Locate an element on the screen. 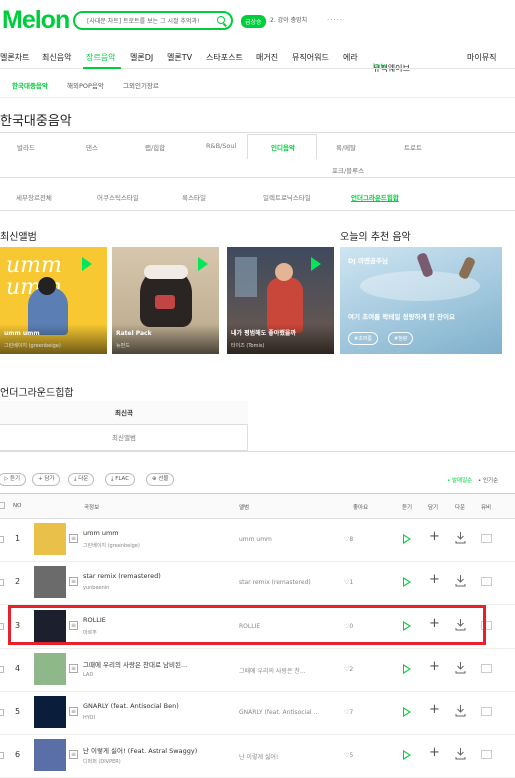  subgenre-underground-hiphop: 언더그라운드힙합 is located at coordinates (375, 197).